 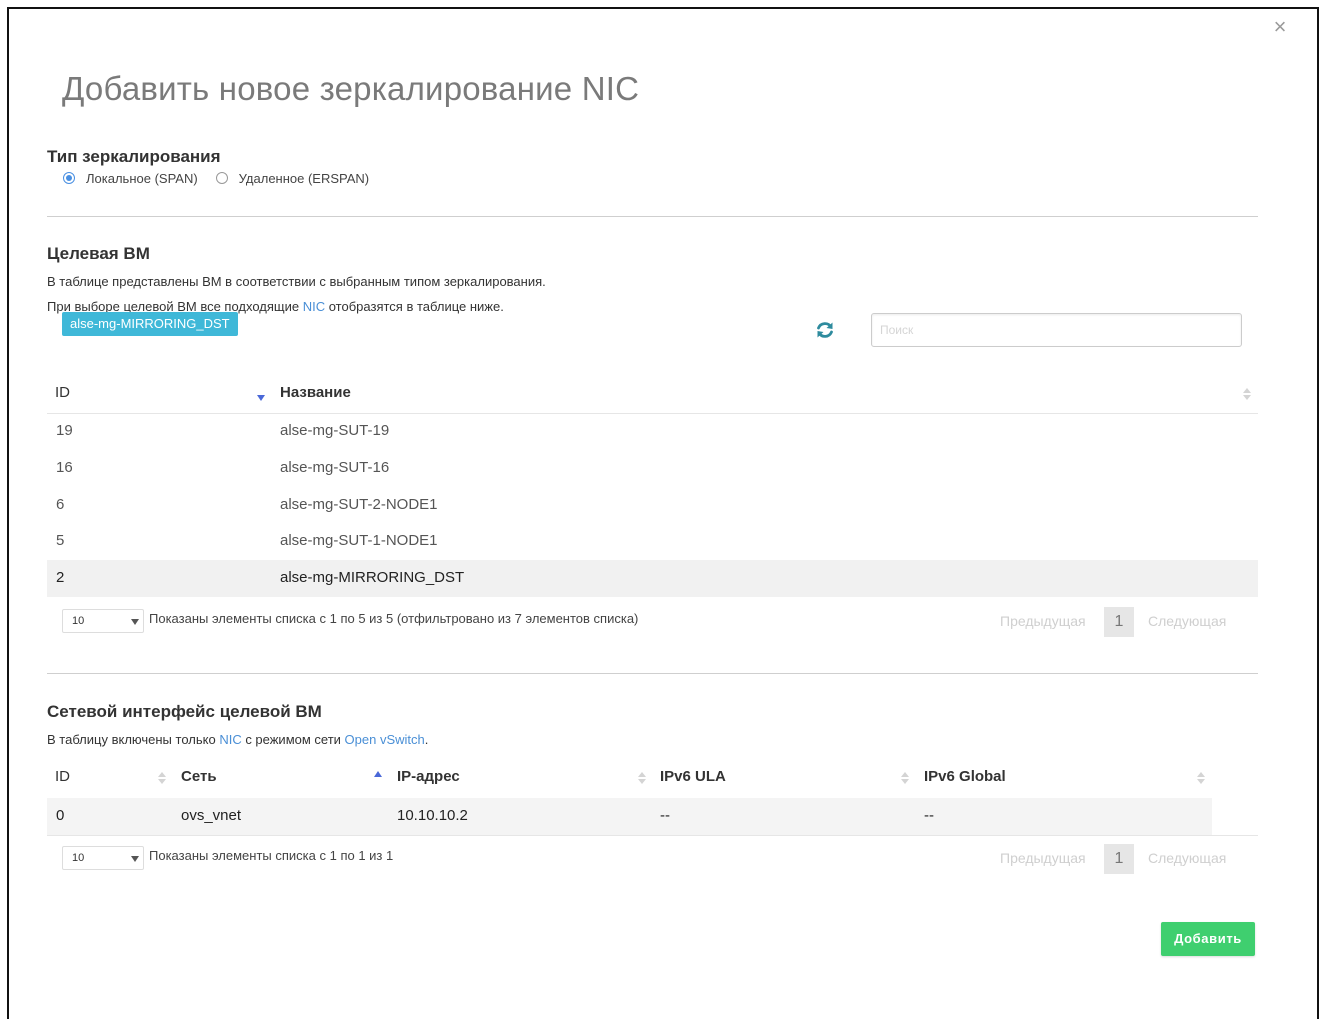 I want to click on mirroring-type-heading: Тип зеркалирования, so click(x=134, y=156).